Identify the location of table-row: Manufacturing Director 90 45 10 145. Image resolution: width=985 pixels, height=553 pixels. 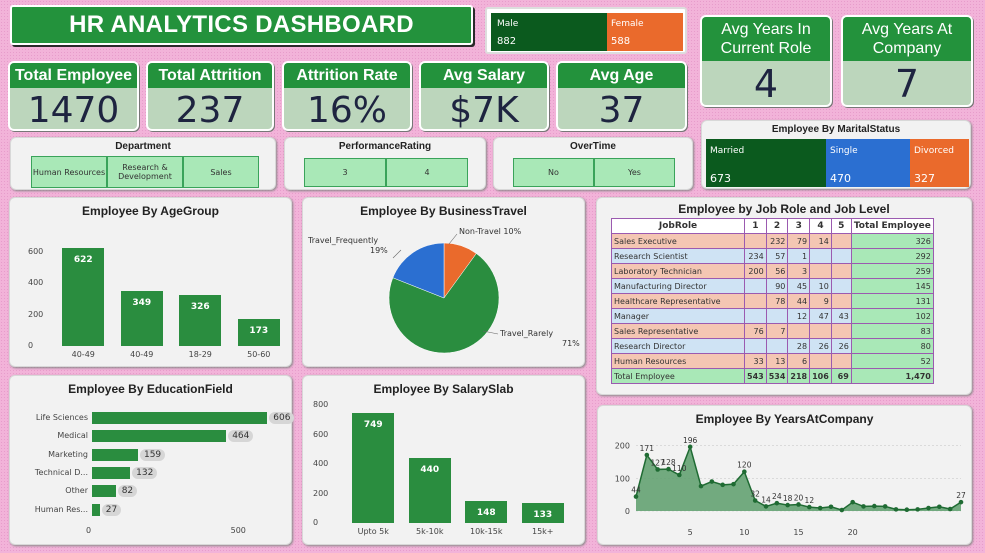
(772, 286).